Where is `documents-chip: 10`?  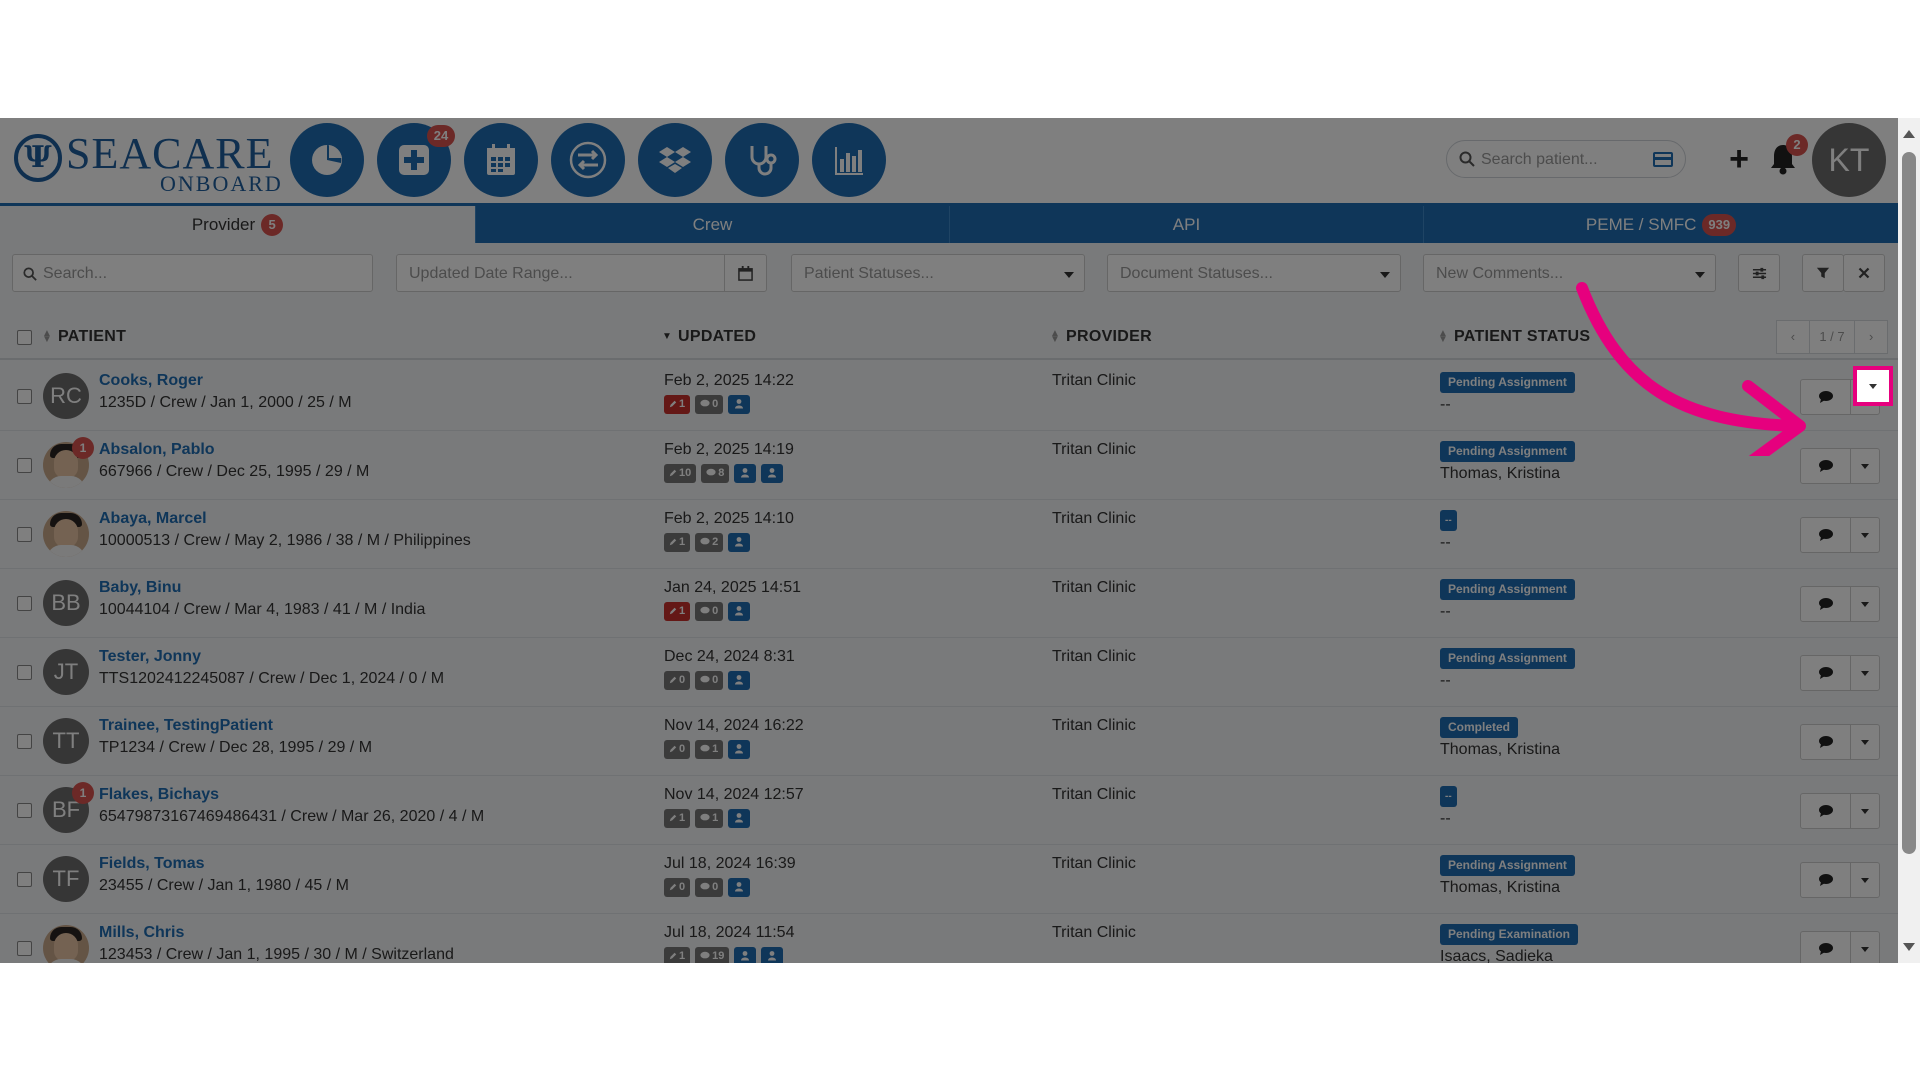 documents-chip: 10 is located at coordinates (680, 473).